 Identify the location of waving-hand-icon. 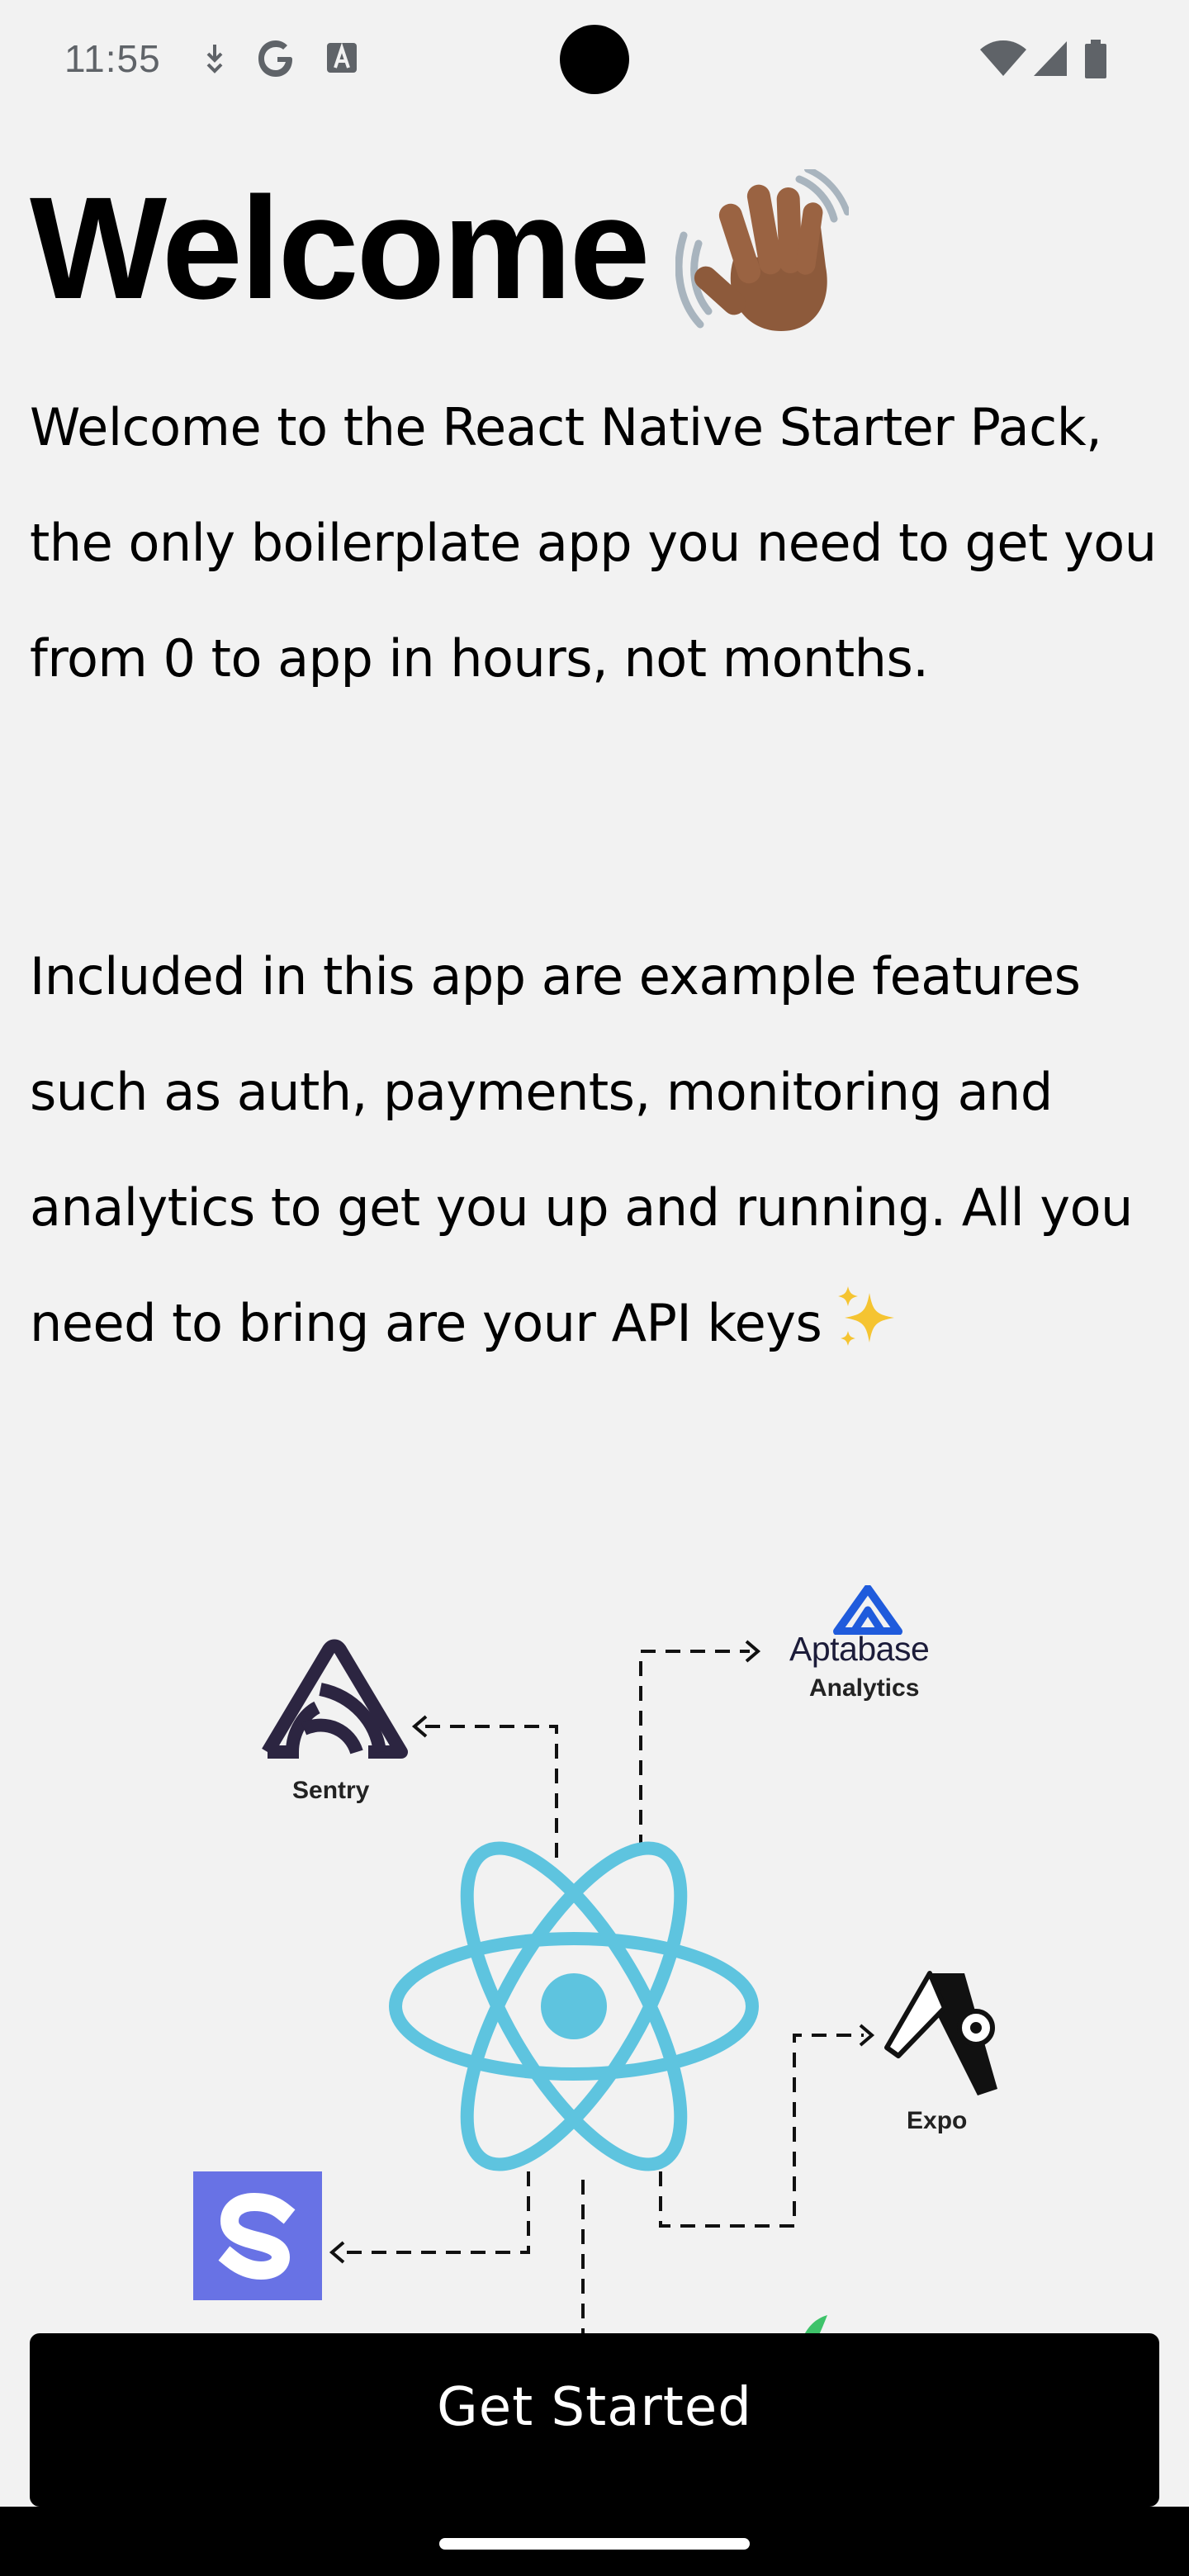
(762, 250).